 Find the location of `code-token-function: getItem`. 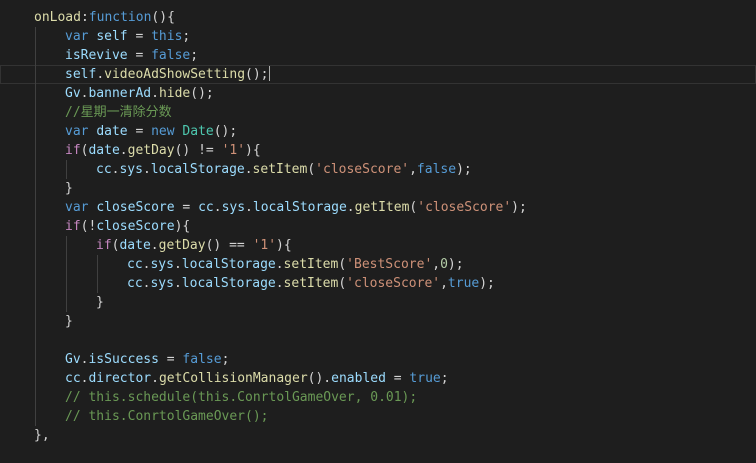

code-token-function: getItem is located at coordinates (382, 207).